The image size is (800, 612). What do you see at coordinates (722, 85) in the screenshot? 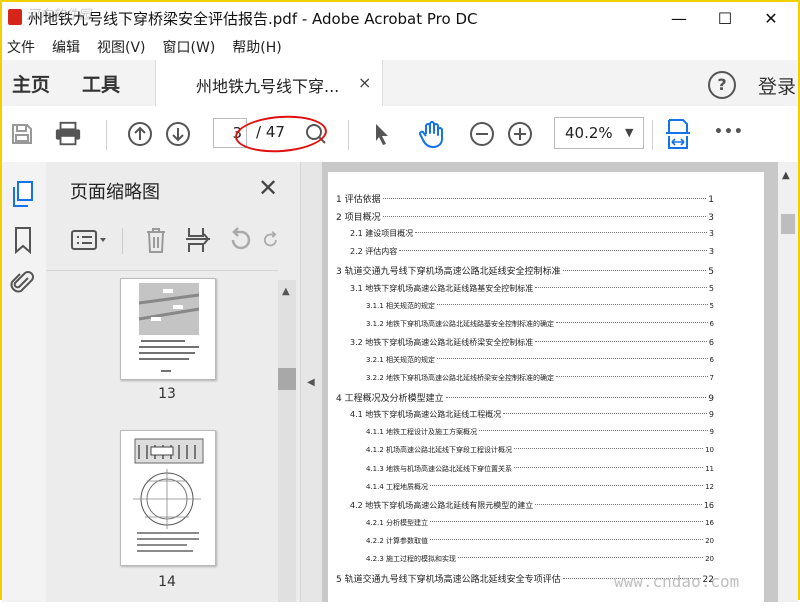
I see `help-icon: ?` at bounding box center [722, 85].